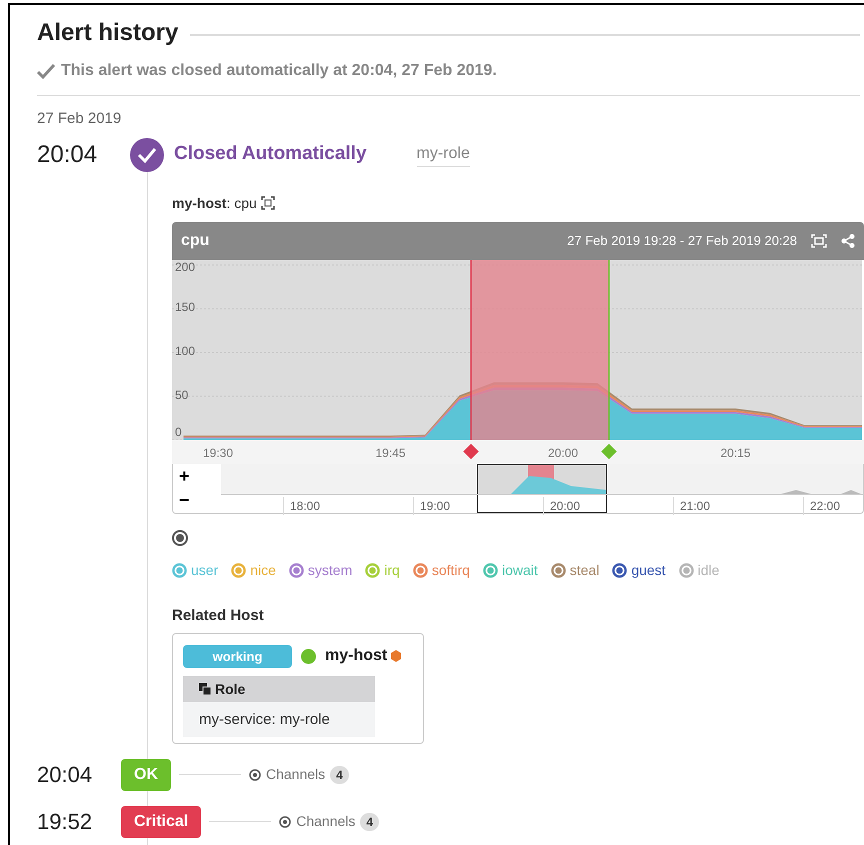 This screenshot has height=845, width=864. What do you see at coordinates (178, 432) in the screenshot?
I see `y-tick-label: 0` at bounding box center [178, 432].